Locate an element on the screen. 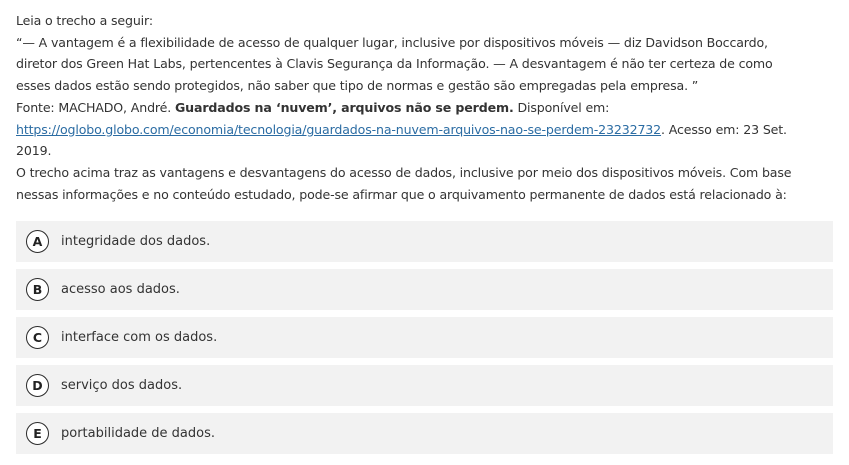 This screenshot has height=465, width=849. option-c: C interface com os dados. is located at coordinates (424, 337).